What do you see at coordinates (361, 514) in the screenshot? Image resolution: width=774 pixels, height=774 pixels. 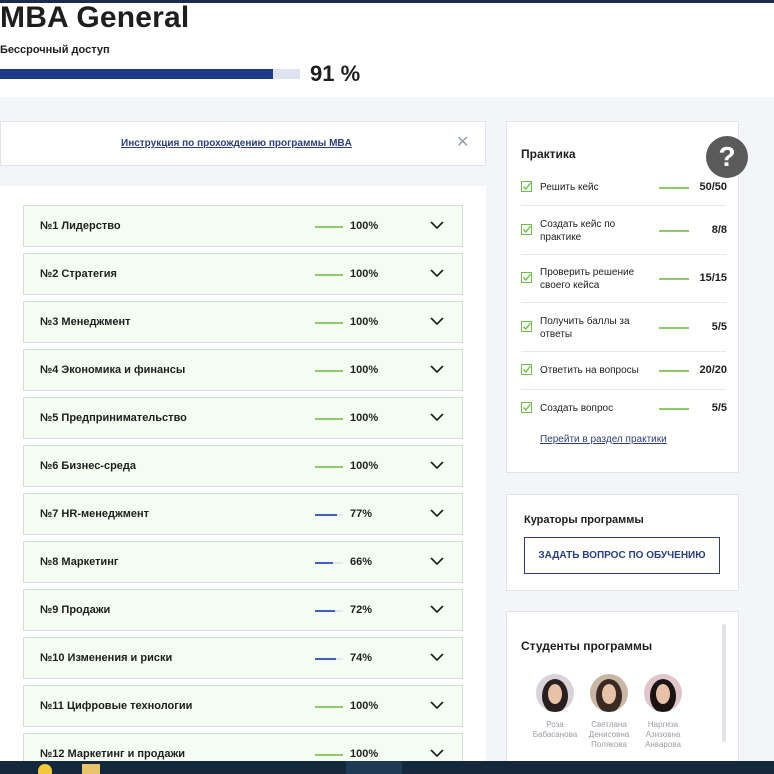 I see `module-percent: 77%` at bounding box center [361, 514].